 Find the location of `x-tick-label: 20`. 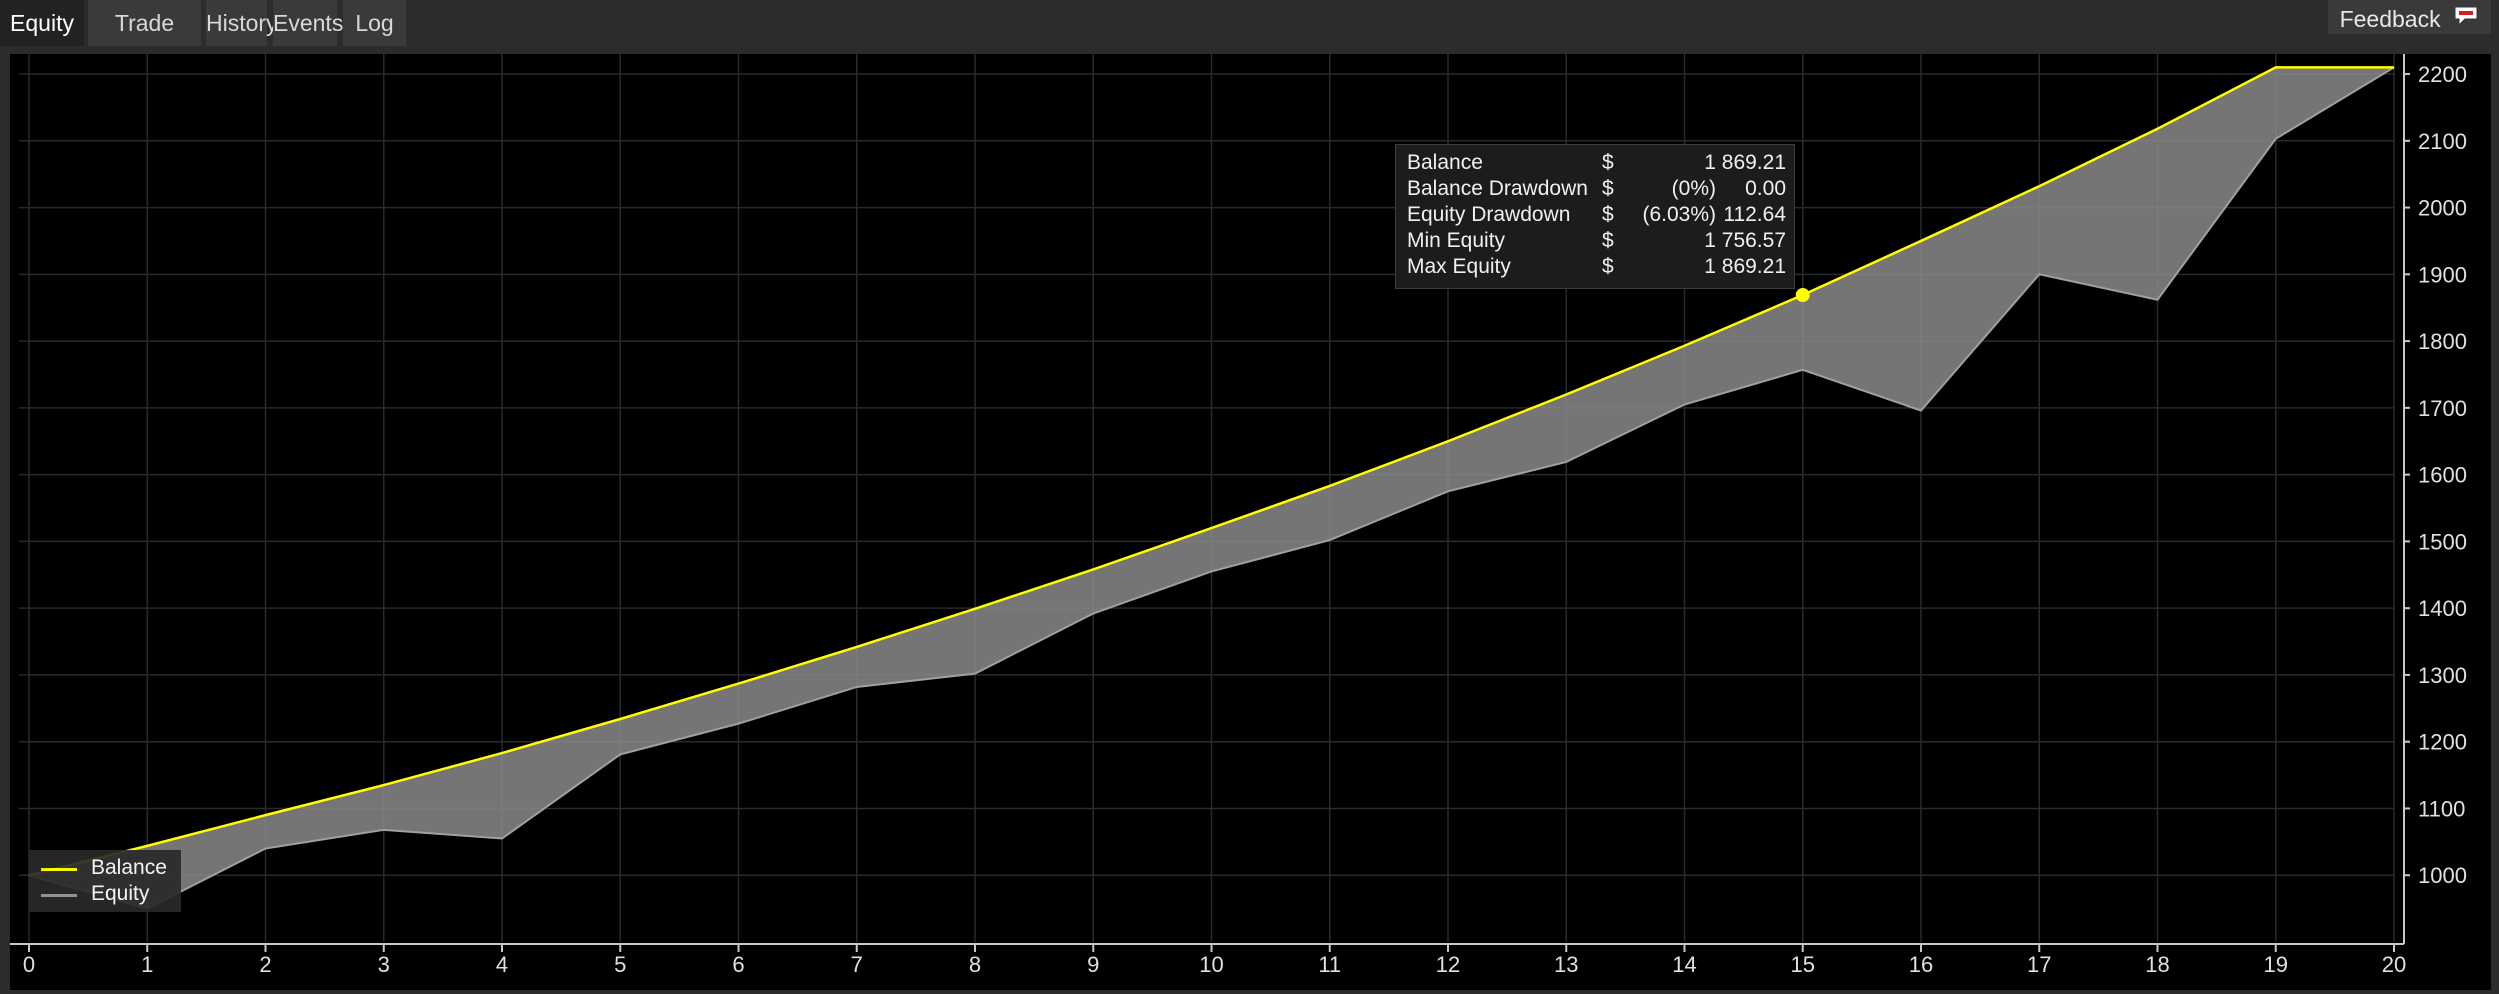

x-tick-label: 20 is located at coordinates (2394, 964).